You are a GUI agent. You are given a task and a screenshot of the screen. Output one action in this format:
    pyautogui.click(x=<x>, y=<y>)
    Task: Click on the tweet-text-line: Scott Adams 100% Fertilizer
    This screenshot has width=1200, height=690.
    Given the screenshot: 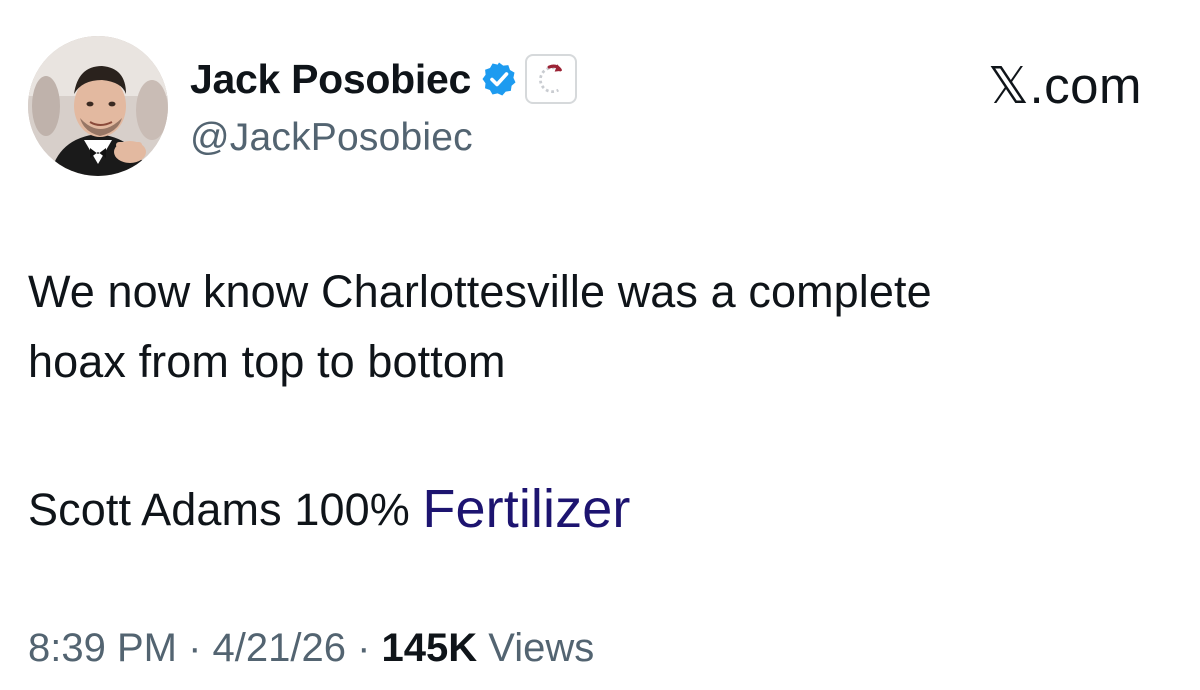 What is the action you would take?
    pyautogui.click(x=329, y=509)
    